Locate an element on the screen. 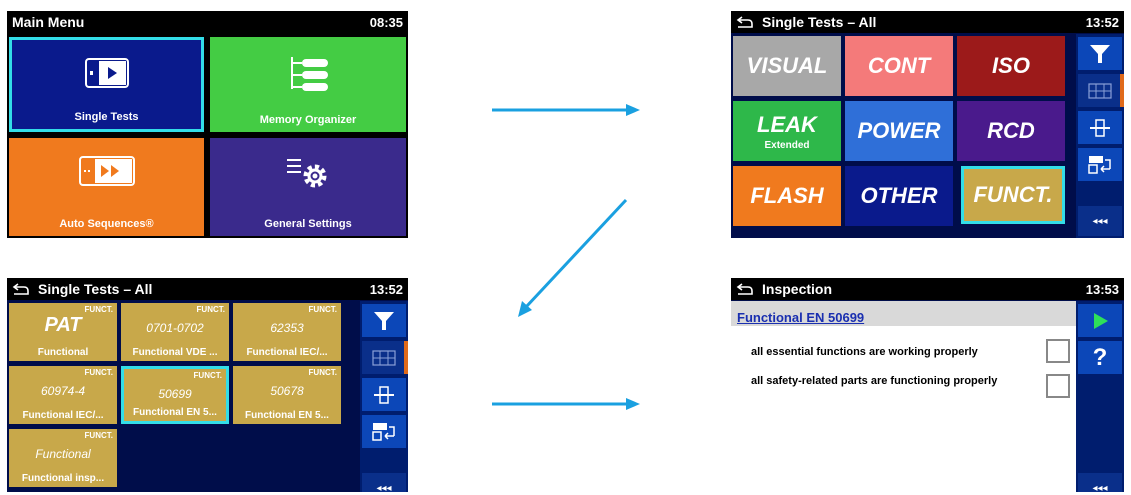 The height and width of the screenshot is (495, 1131). single-tests-tile: Single Tests is located at coordinates (106, 84).